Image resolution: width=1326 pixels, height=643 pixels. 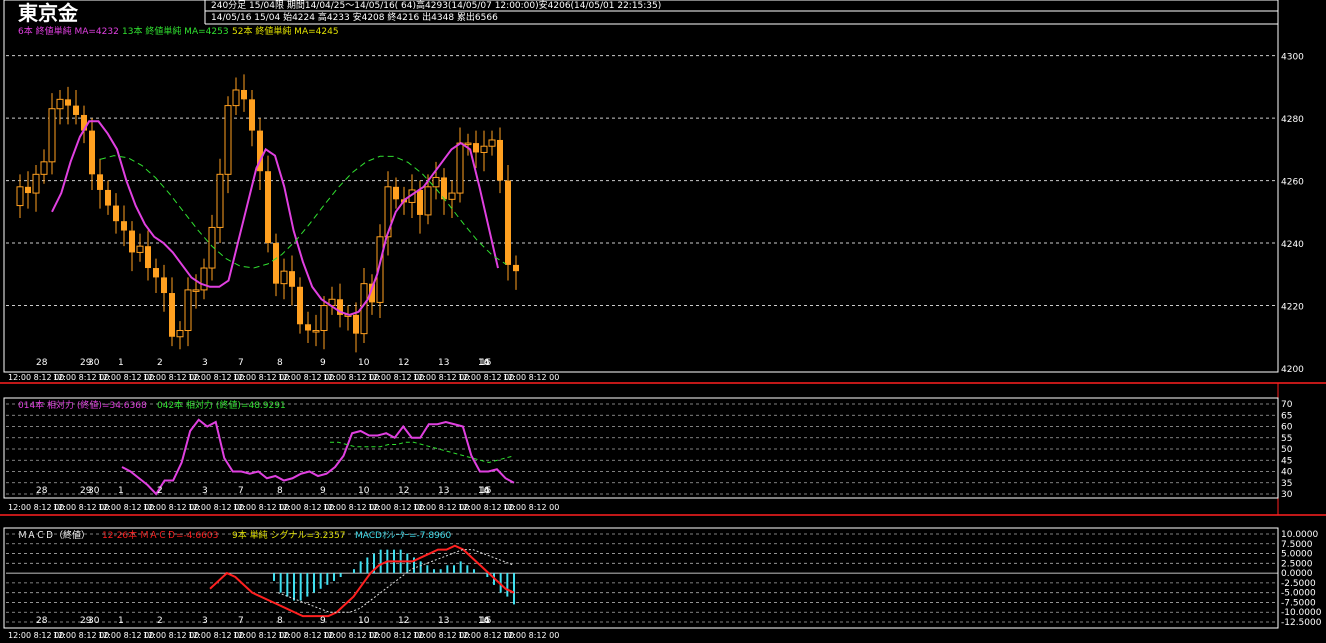 What do you see at coordinates (443, 491) in the screenshot?
I see `day-label: 13` at bounding box center [443, 491].